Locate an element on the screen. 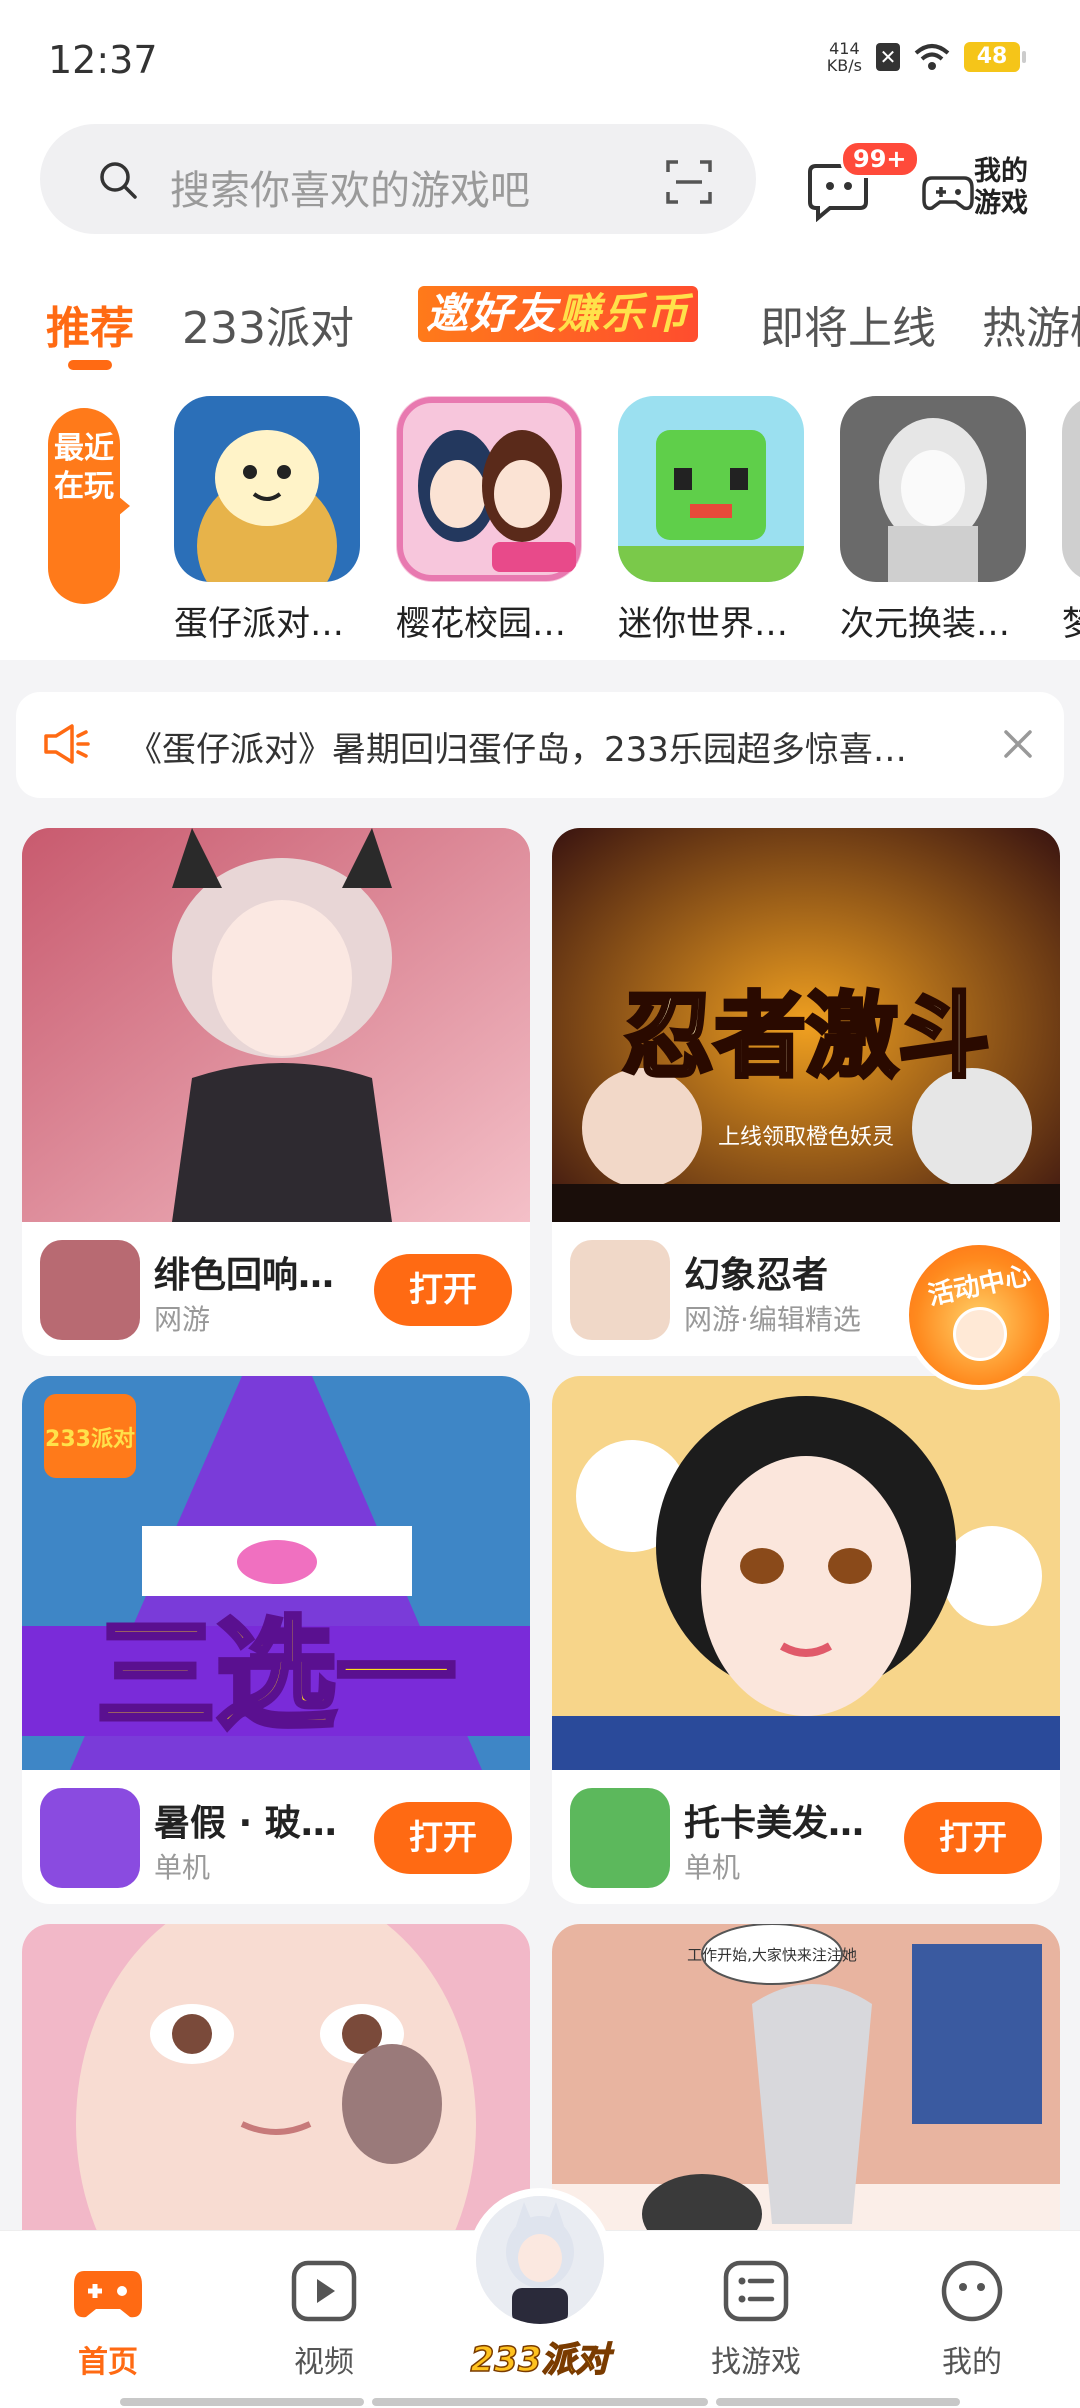 Image resolution: width=1080 pixels, height=2408 pixels. battery-icon: 48 is located at coordinates (995, 57).